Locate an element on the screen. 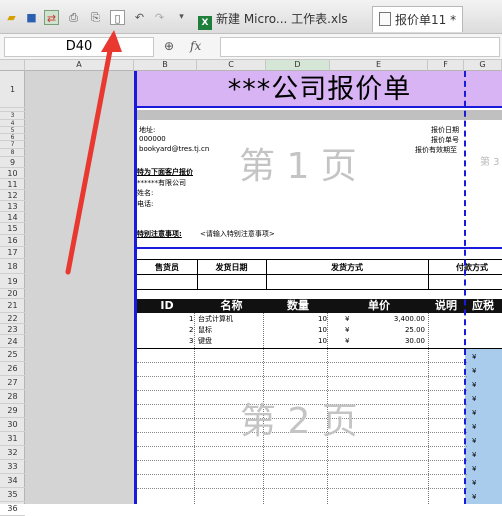 The image size is (502, 516). row-header: 28 is located at coordinates (12, 397).